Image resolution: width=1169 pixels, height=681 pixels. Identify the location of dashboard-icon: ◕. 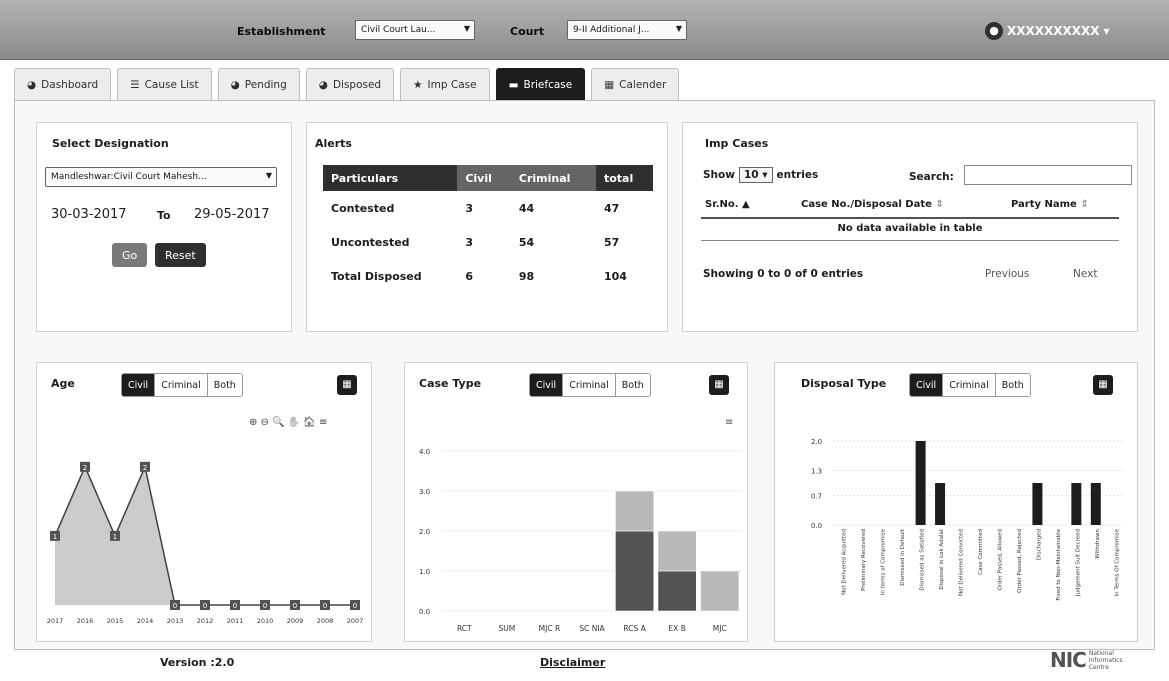
(32, 84).